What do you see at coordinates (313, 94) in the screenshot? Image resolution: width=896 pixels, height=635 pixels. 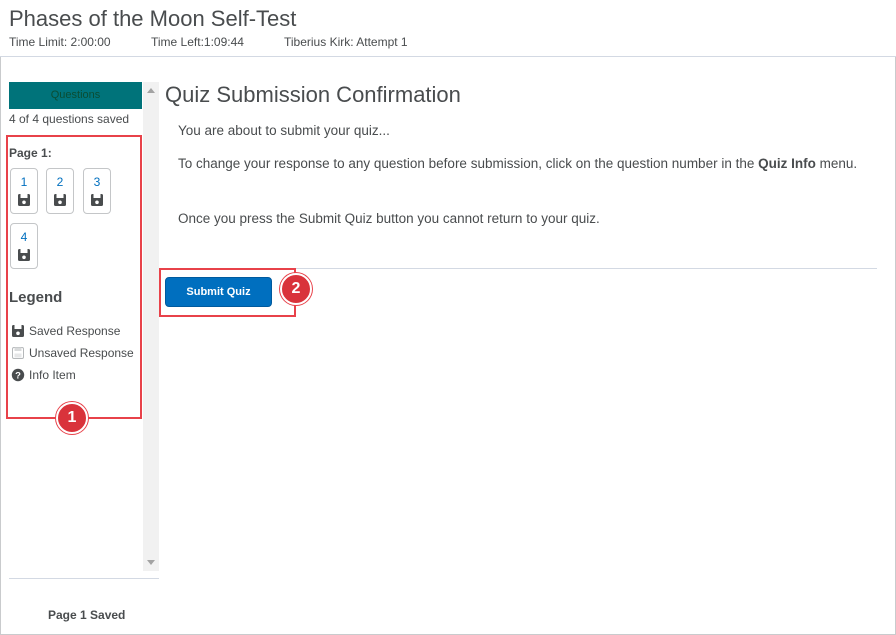 I see `page-title: Quiz Submission Confirmation` at bounding box center [313, 94].